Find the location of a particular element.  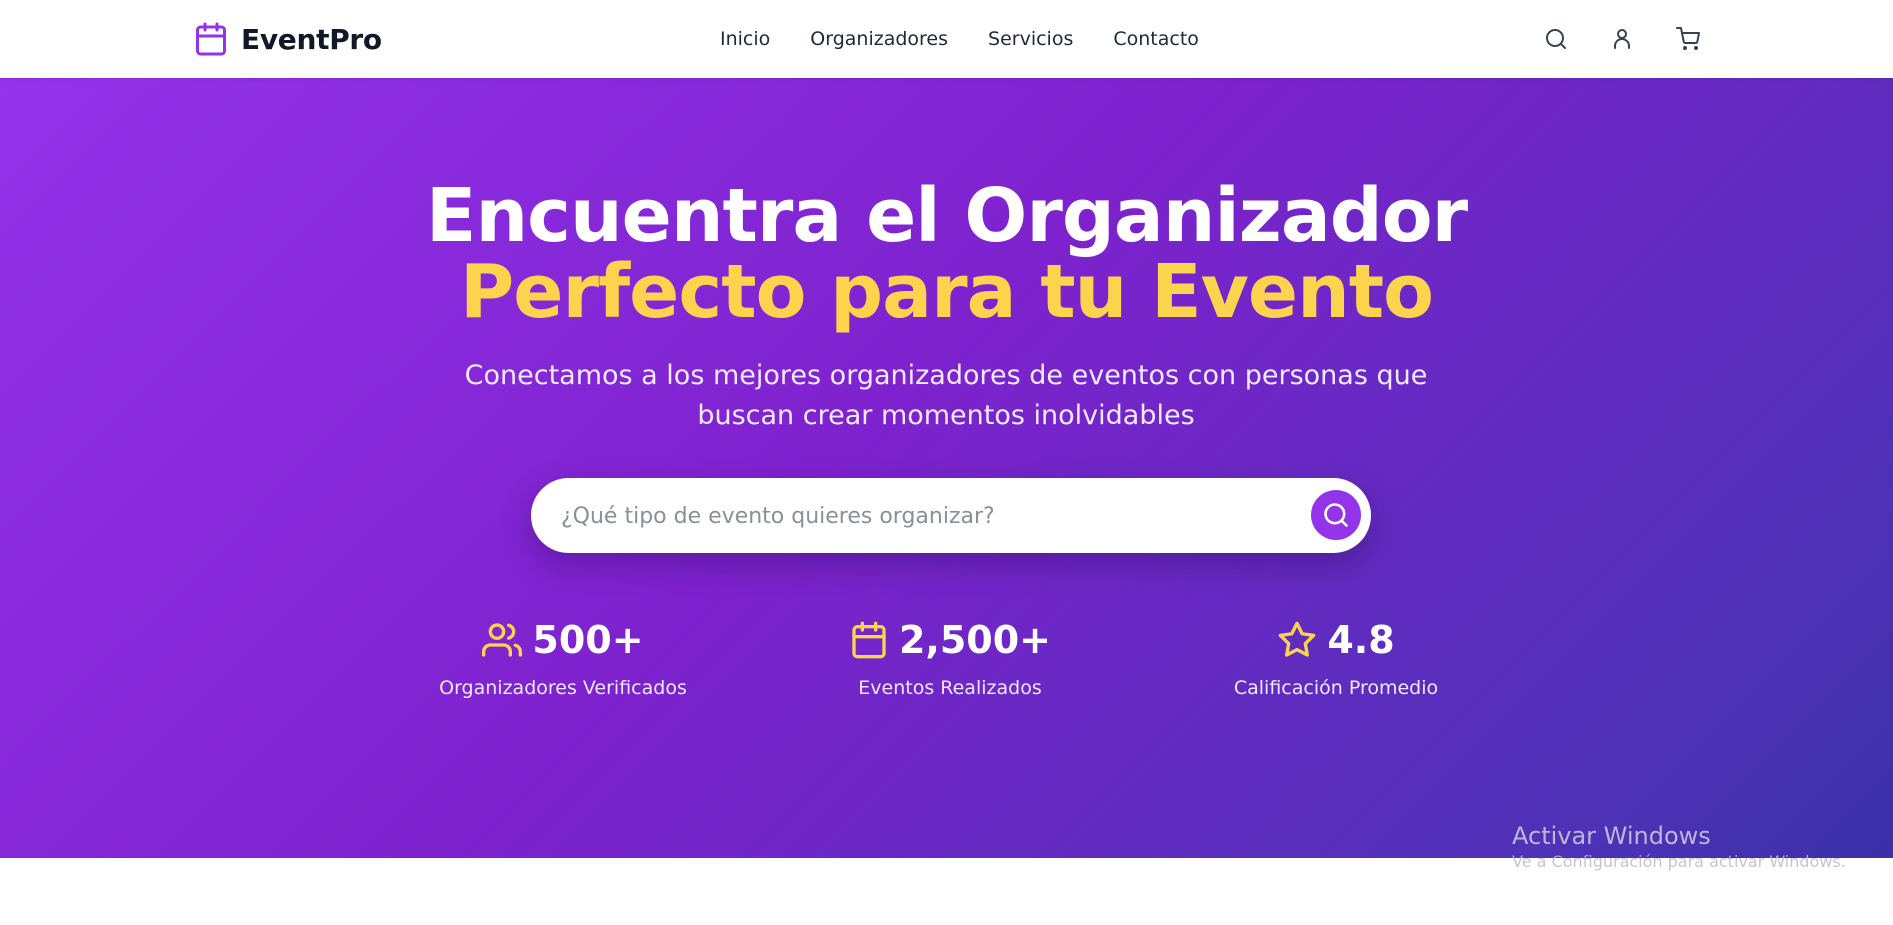

watermark-subtitle: Ve a Configuración para activar Windows. is located at coordinates (1679, 861).